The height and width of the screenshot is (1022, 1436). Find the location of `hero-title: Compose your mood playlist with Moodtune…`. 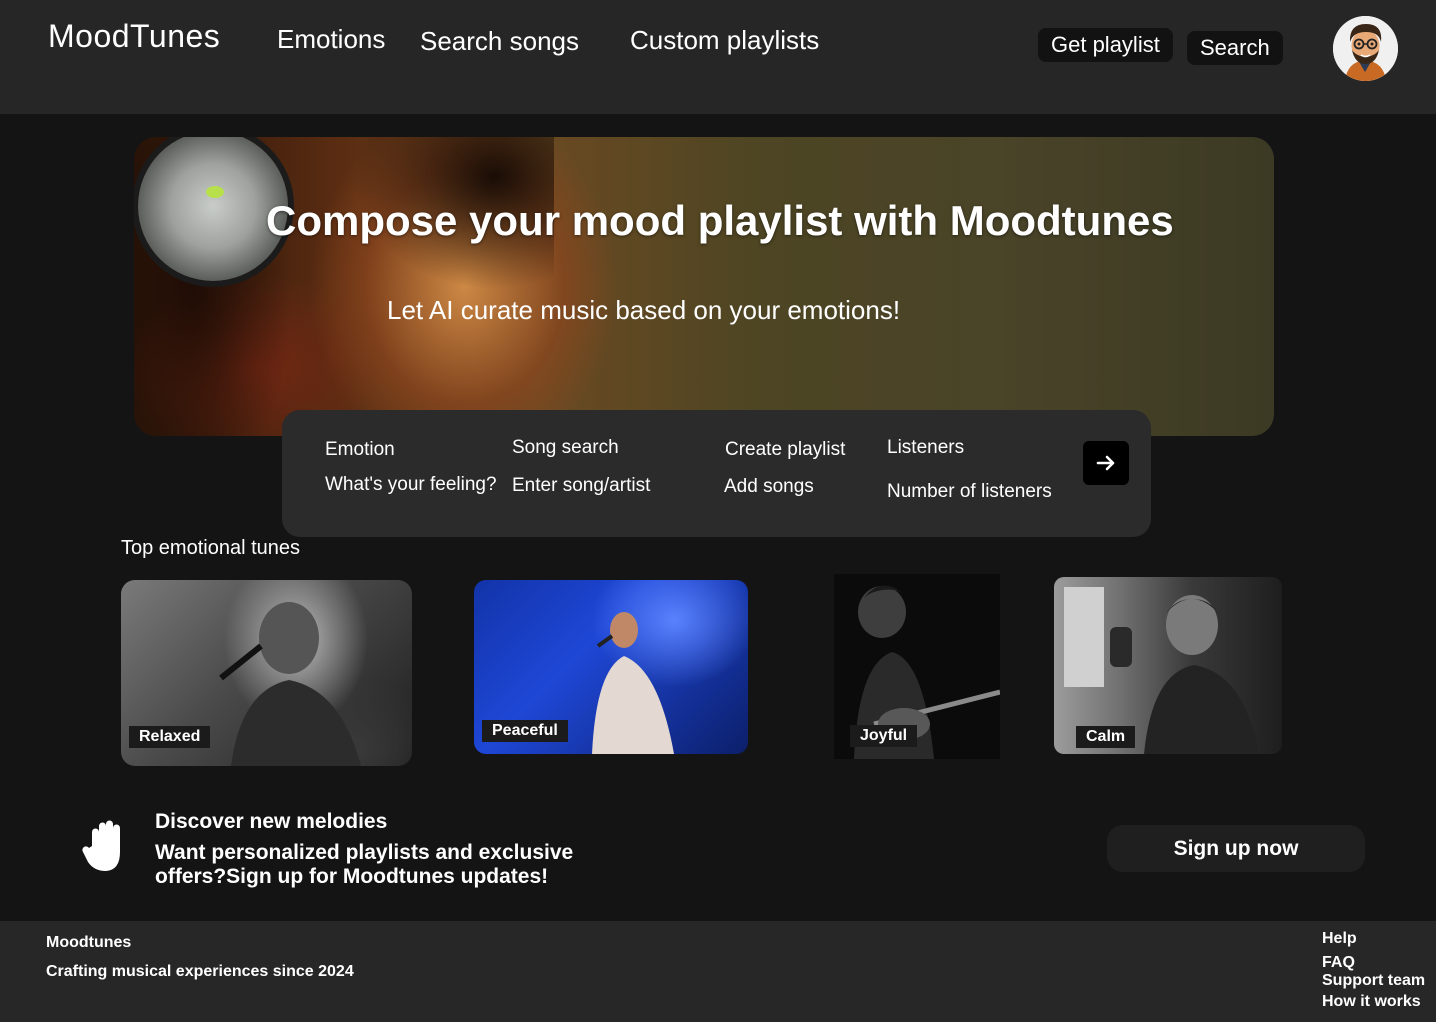

hero-title: Compose your mood playlist with Moodtune… is located at coordinates (720, 220).